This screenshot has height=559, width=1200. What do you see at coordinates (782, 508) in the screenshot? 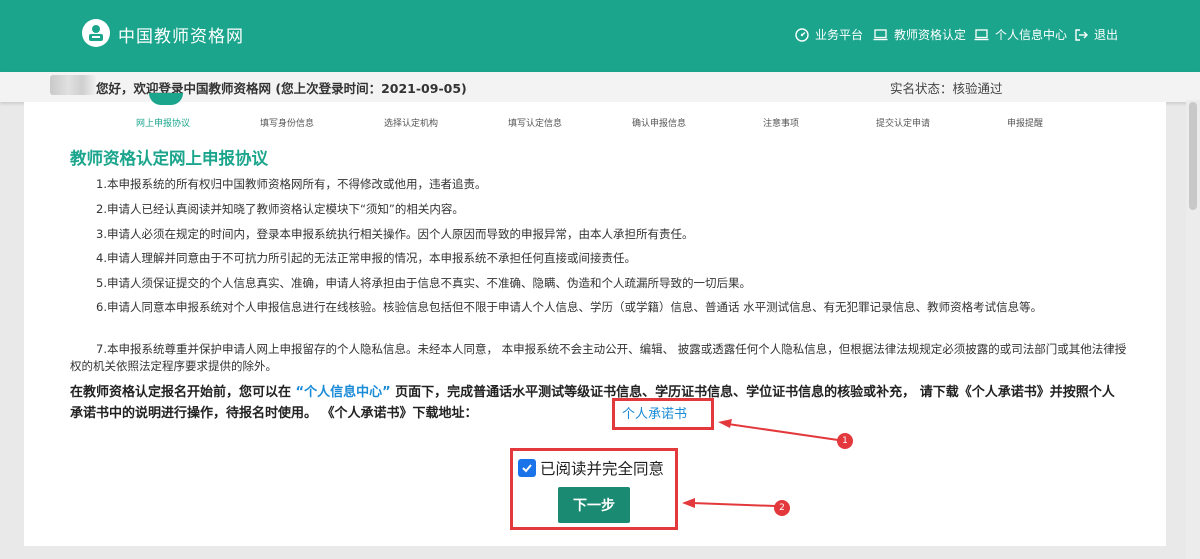
I see `annotation-badge-2: 2` at bounding box center [782, 508].